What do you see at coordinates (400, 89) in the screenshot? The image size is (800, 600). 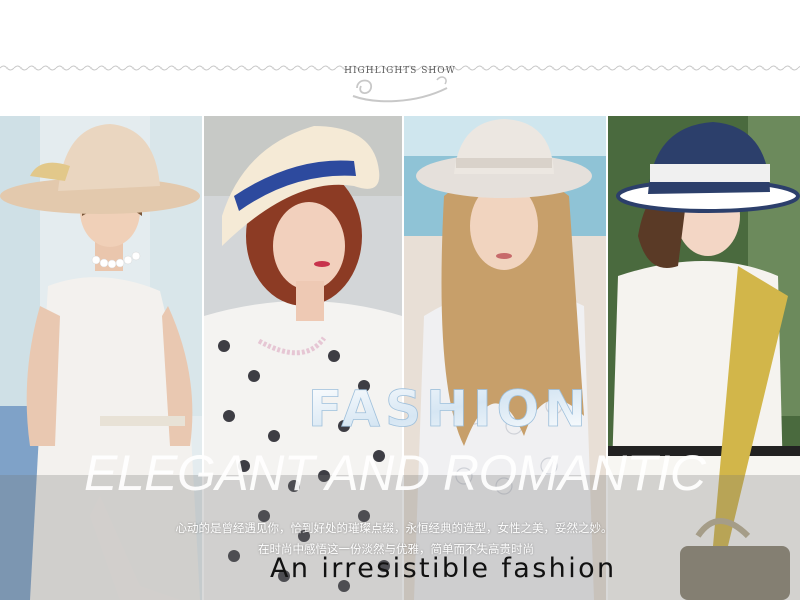 I see `swirl-ornament-icon` at bounding box center [400, 89].